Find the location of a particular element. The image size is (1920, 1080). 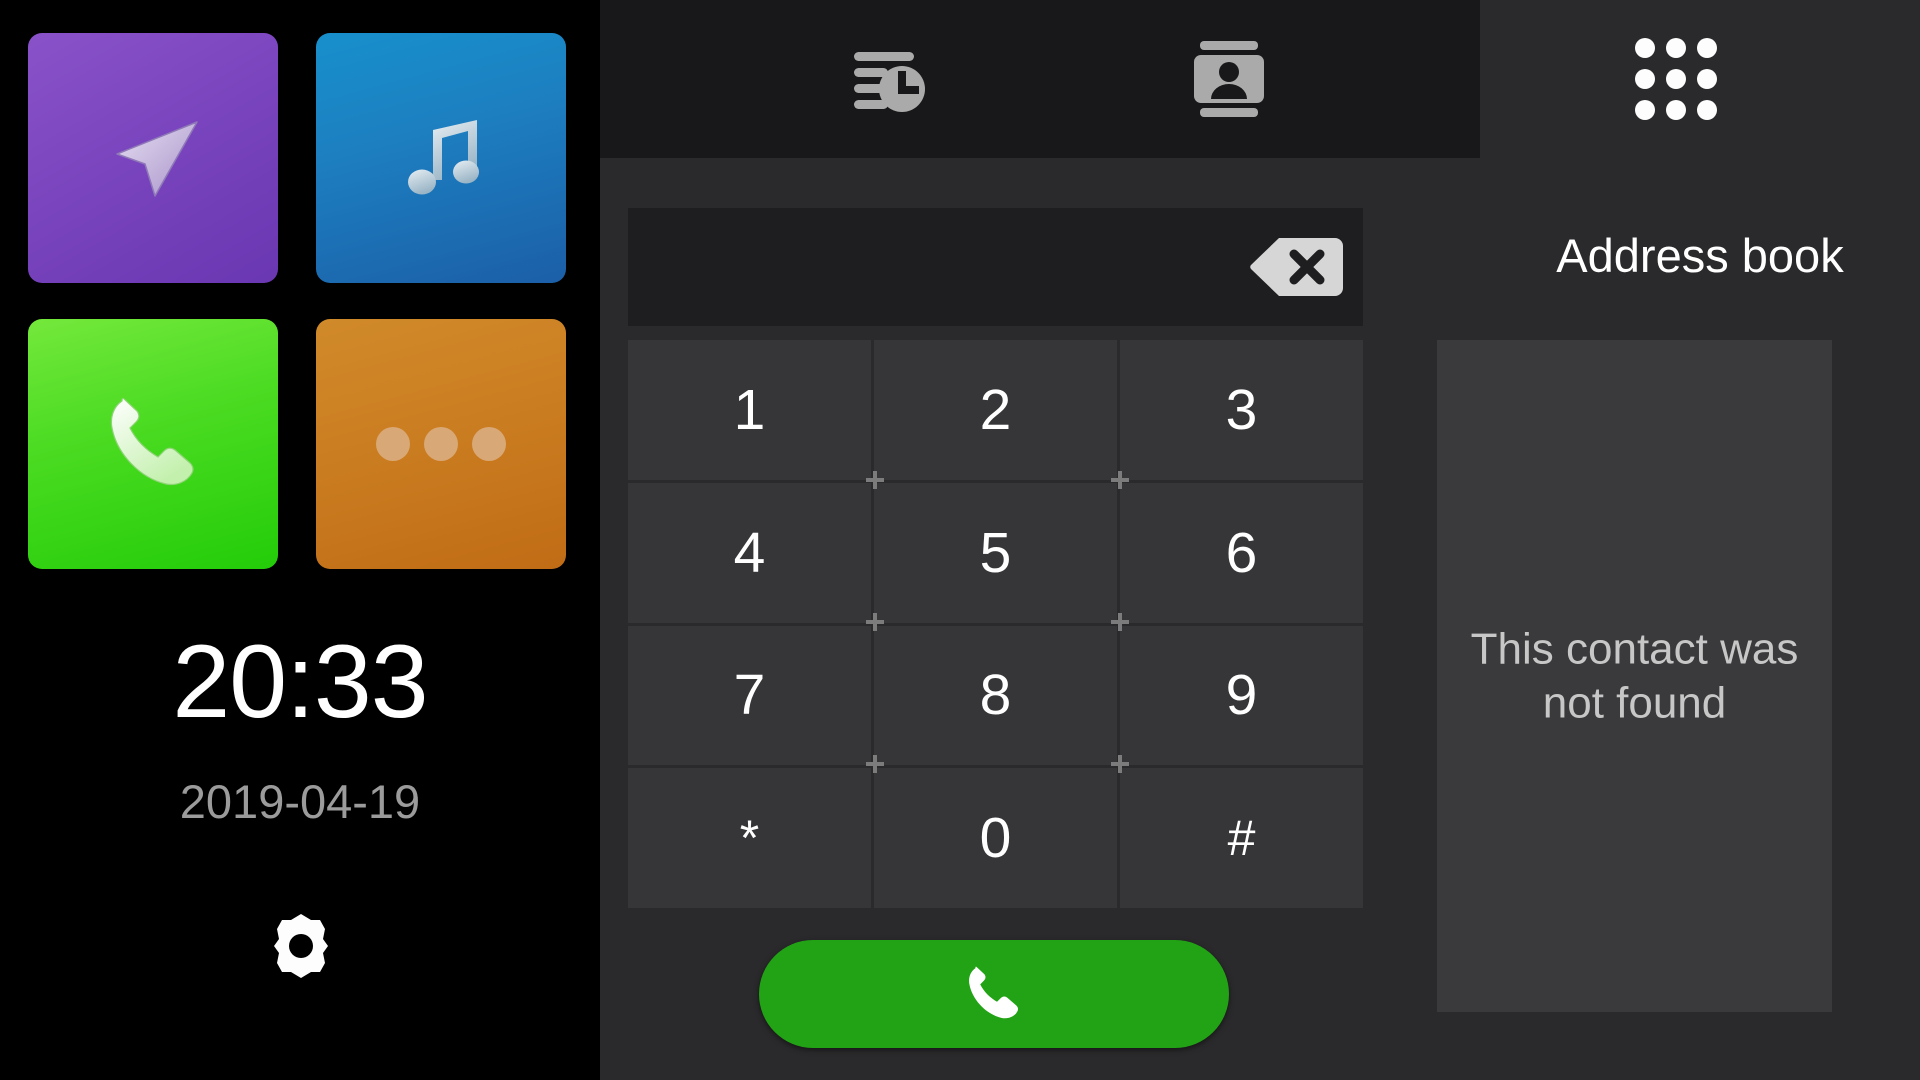

key-6: 6 is located at coordinates (1241, 552).